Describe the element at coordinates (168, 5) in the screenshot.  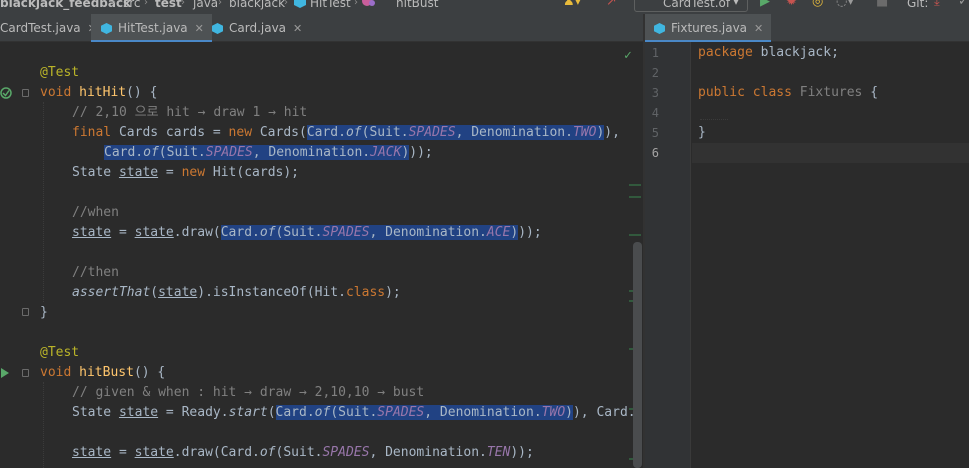
I see `breadcrumb-test: test` at that location.